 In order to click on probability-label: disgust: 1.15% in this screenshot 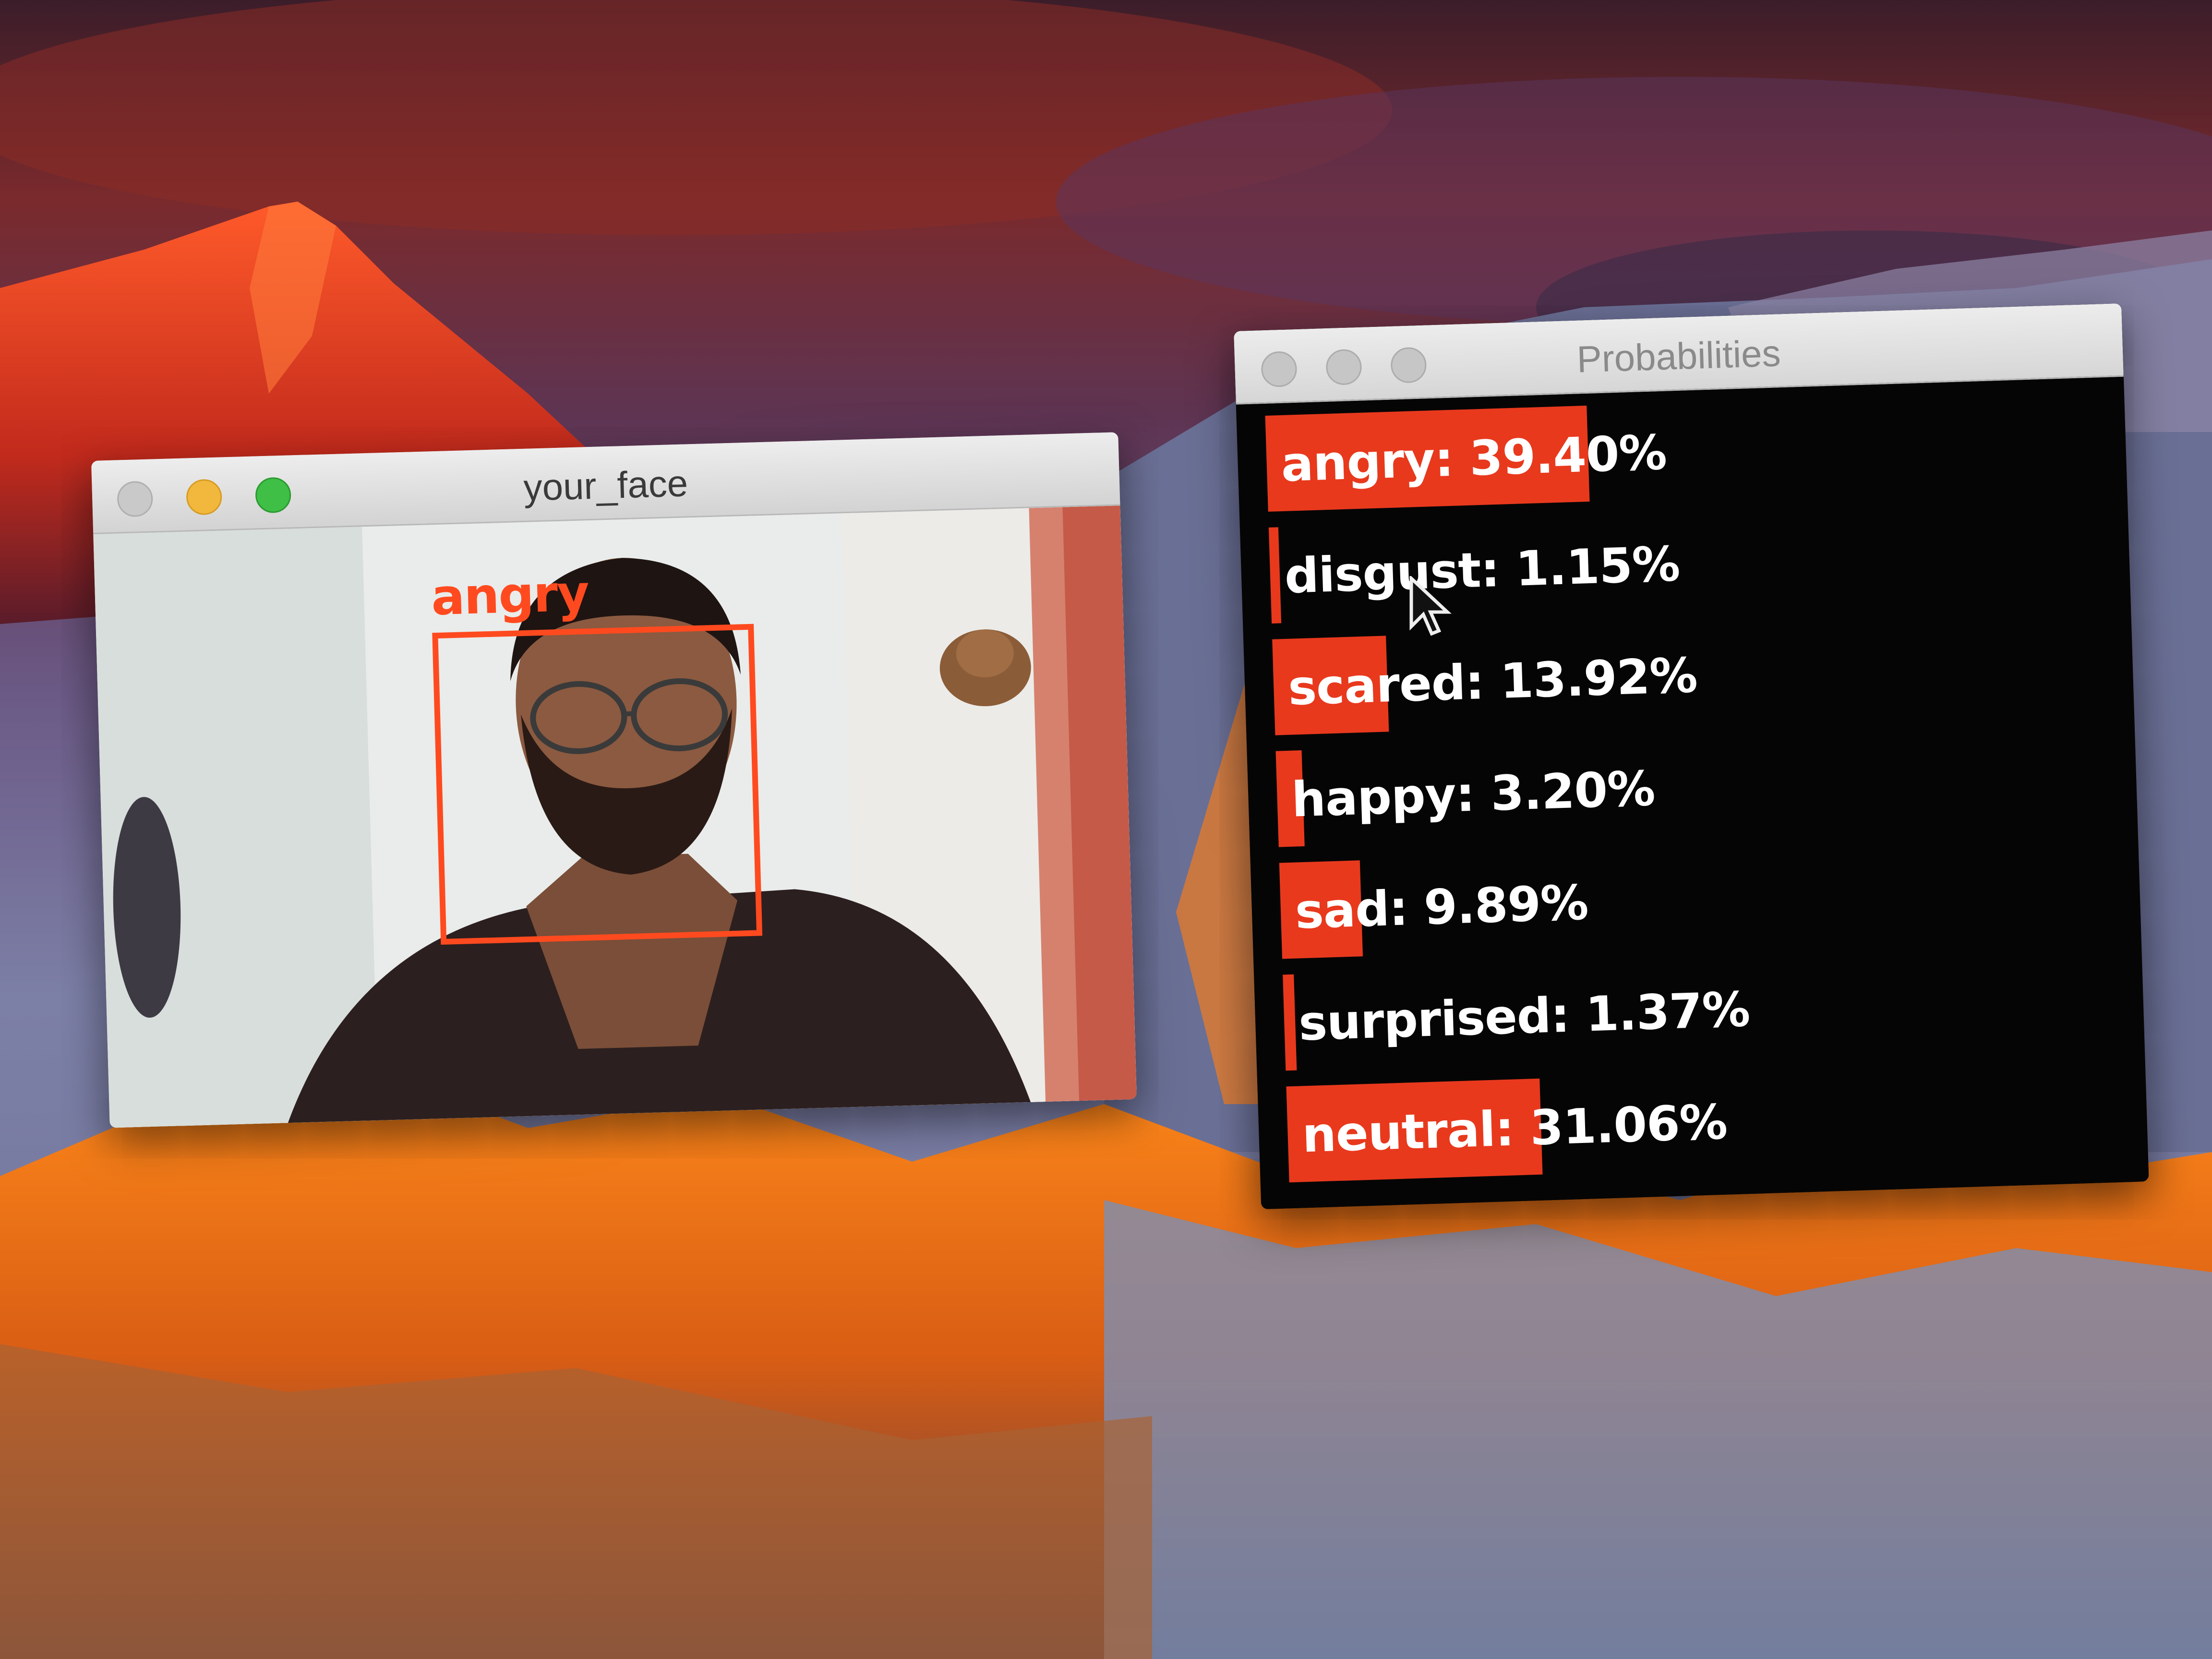, I will do `click(1483, 570)`.